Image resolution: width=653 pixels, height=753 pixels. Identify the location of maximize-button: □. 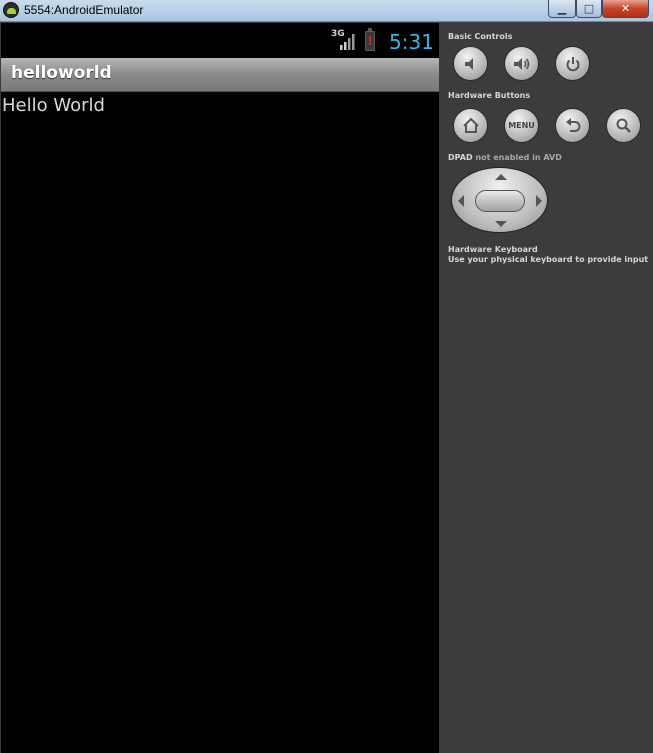
(589, 9).